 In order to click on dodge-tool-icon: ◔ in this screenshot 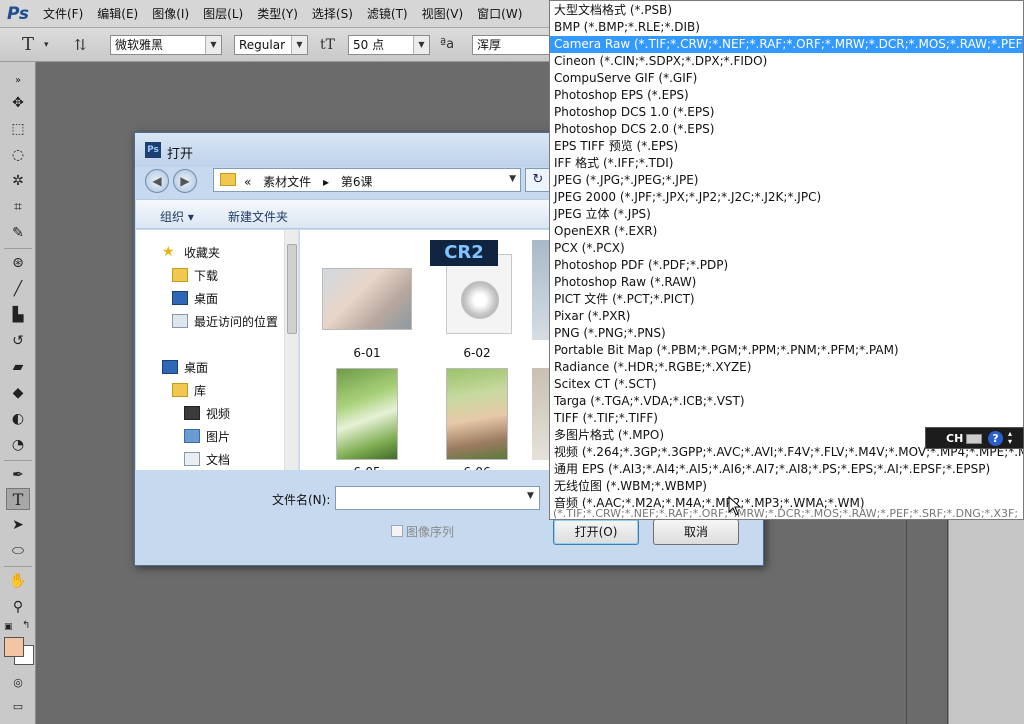, I will do `click(18, 445)`.